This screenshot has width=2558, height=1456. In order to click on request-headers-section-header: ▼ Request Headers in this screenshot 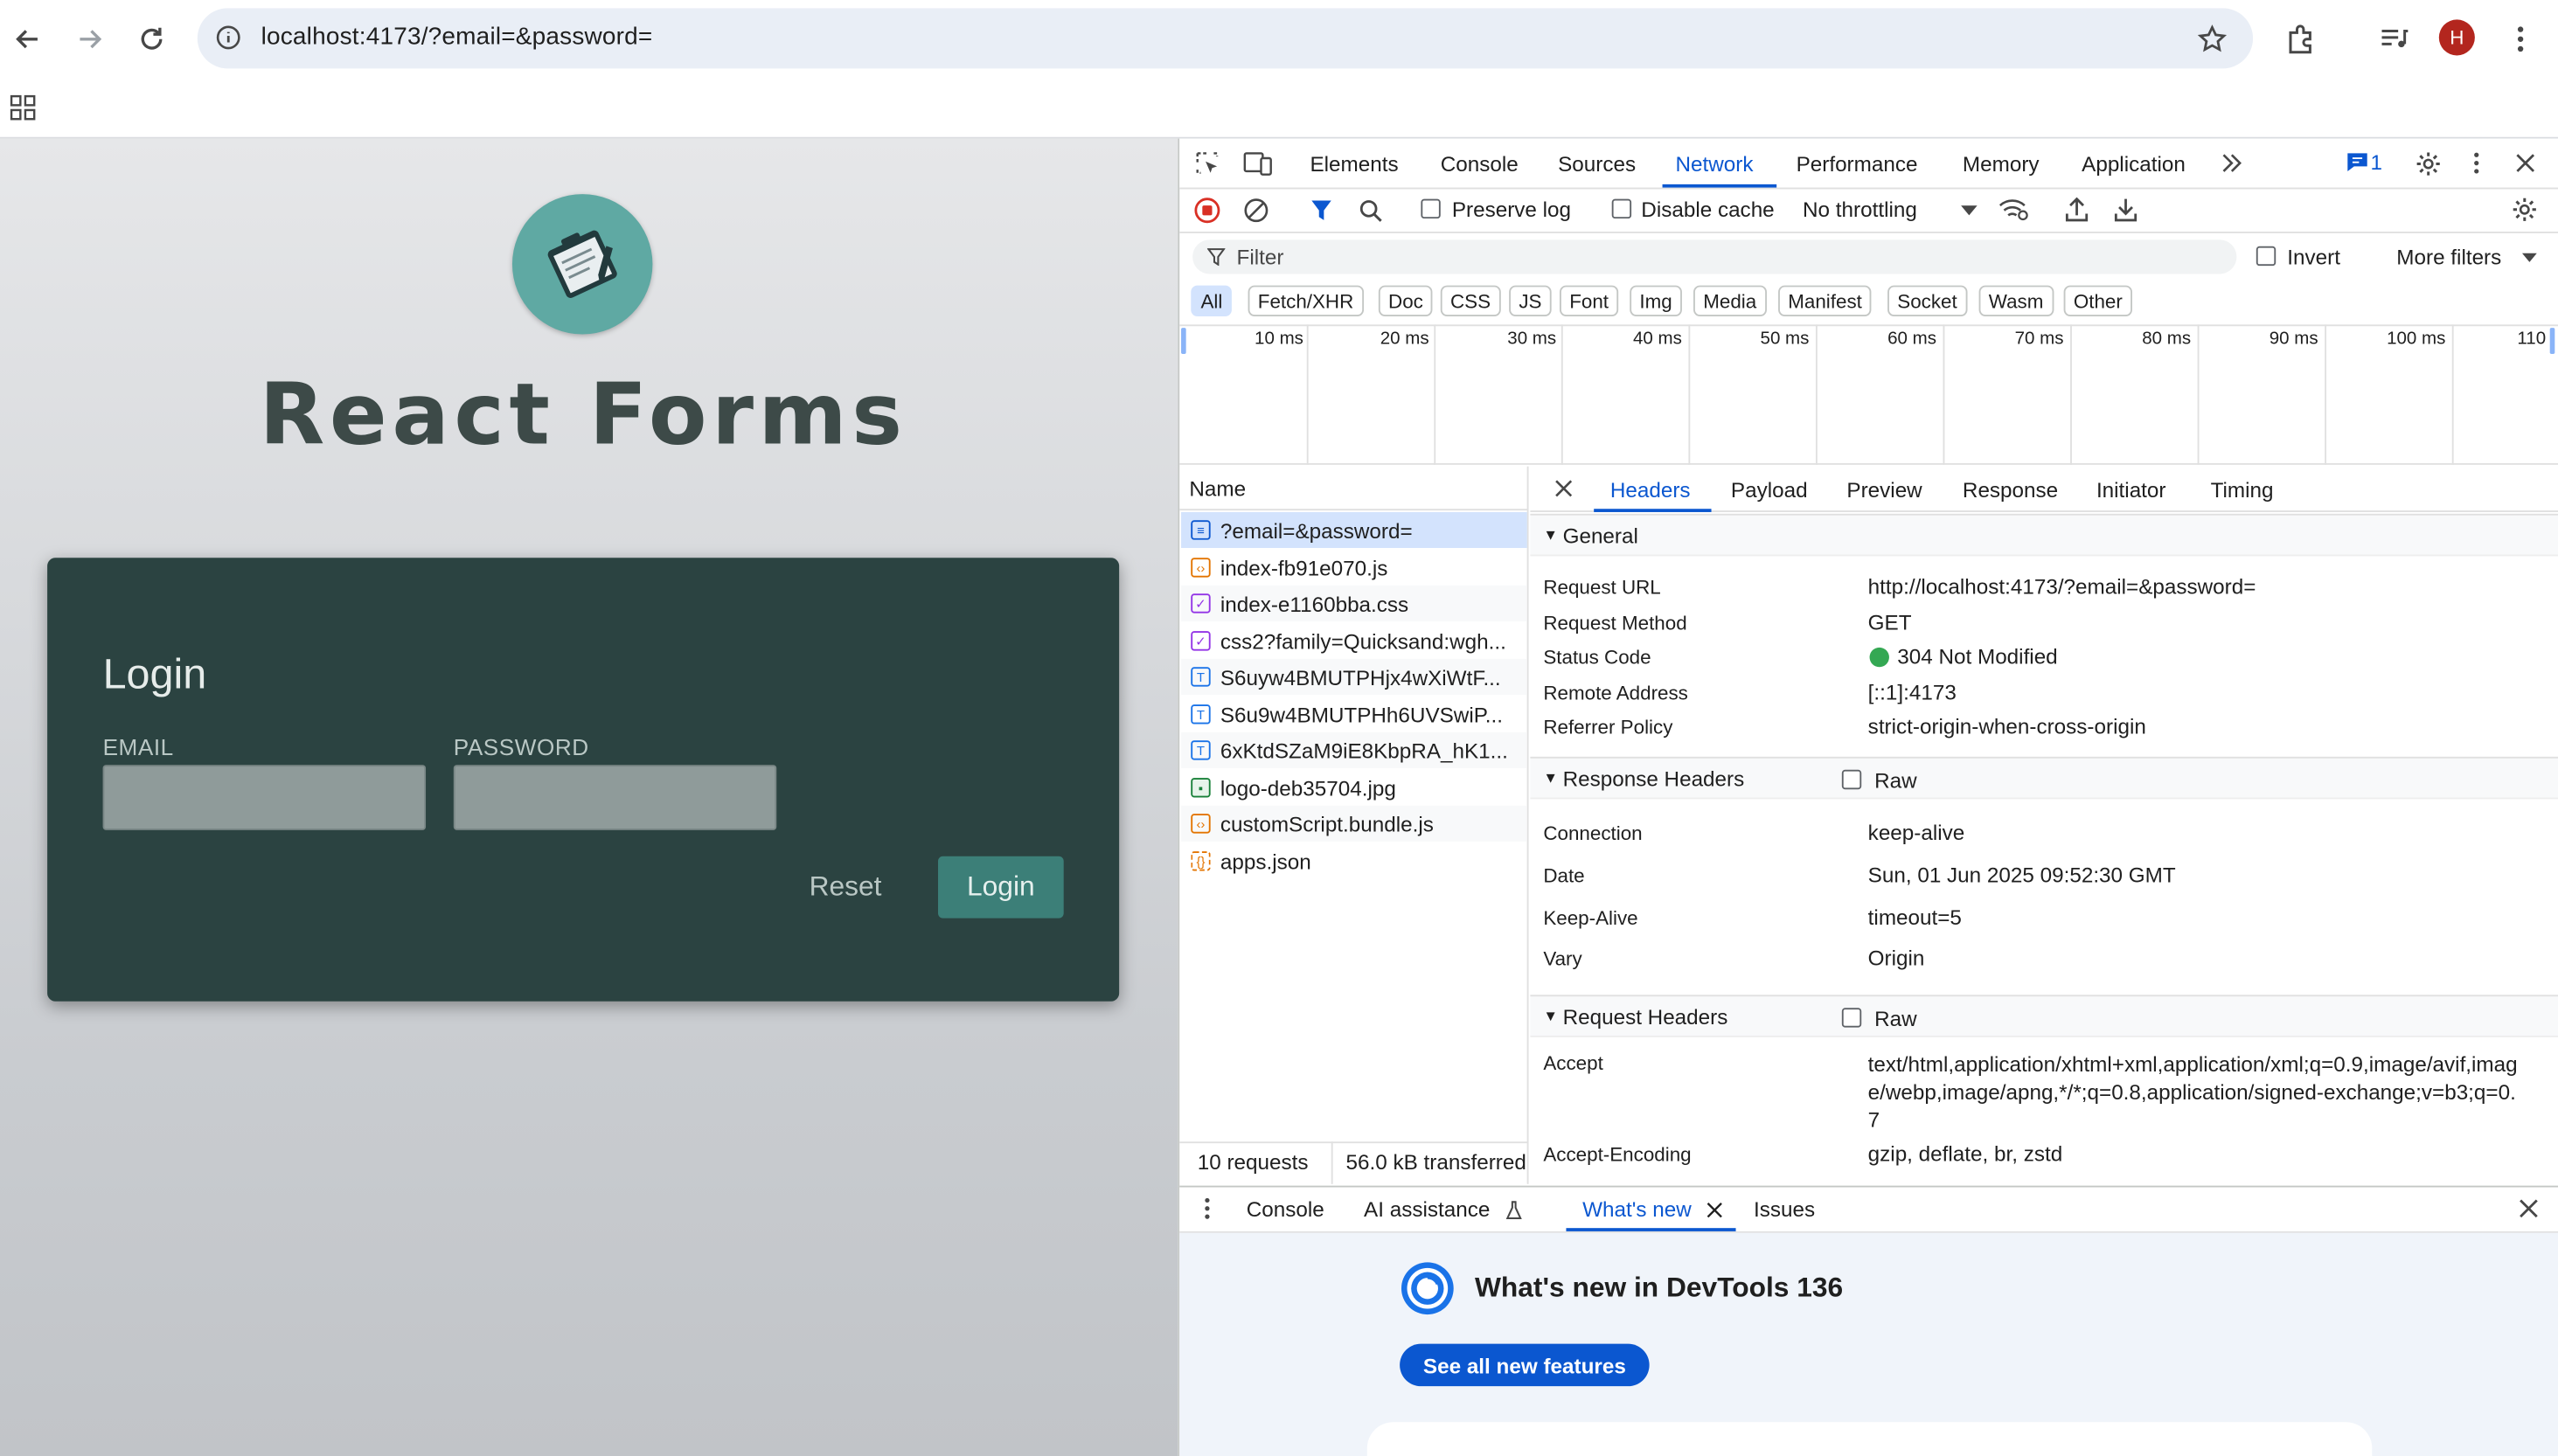, I will do `click(2044, 1016)`.